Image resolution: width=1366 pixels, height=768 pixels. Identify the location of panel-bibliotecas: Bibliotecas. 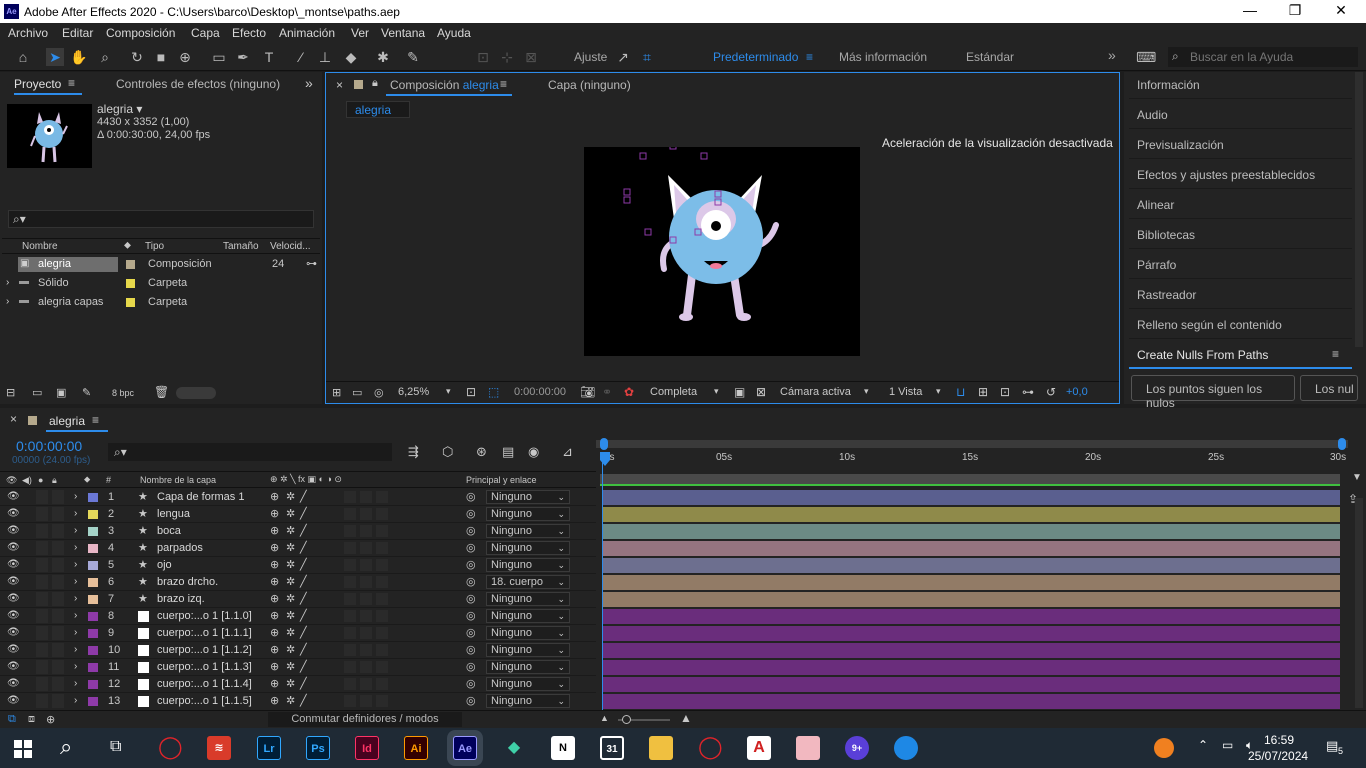
(1240, 234).